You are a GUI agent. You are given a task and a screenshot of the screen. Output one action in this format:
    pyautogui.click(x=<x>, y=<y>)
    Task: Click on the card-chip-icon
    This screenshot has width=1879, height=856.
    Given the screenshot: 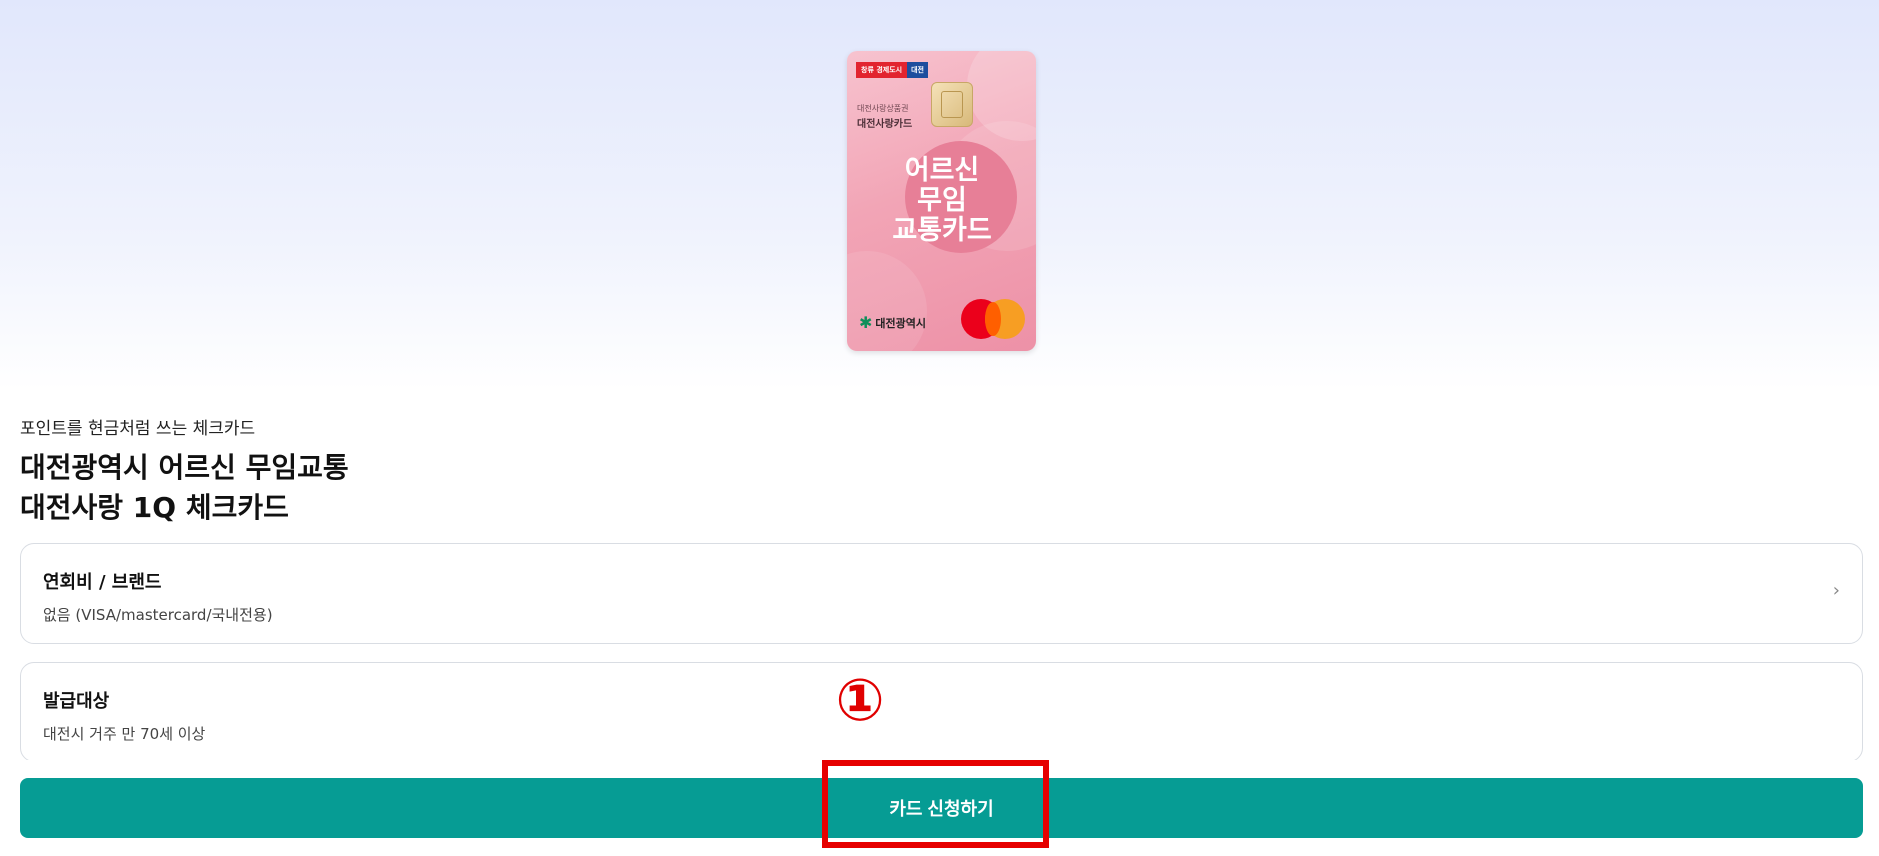 What is the action you would take?
    pyautogui.click(x=952, y=104)
    